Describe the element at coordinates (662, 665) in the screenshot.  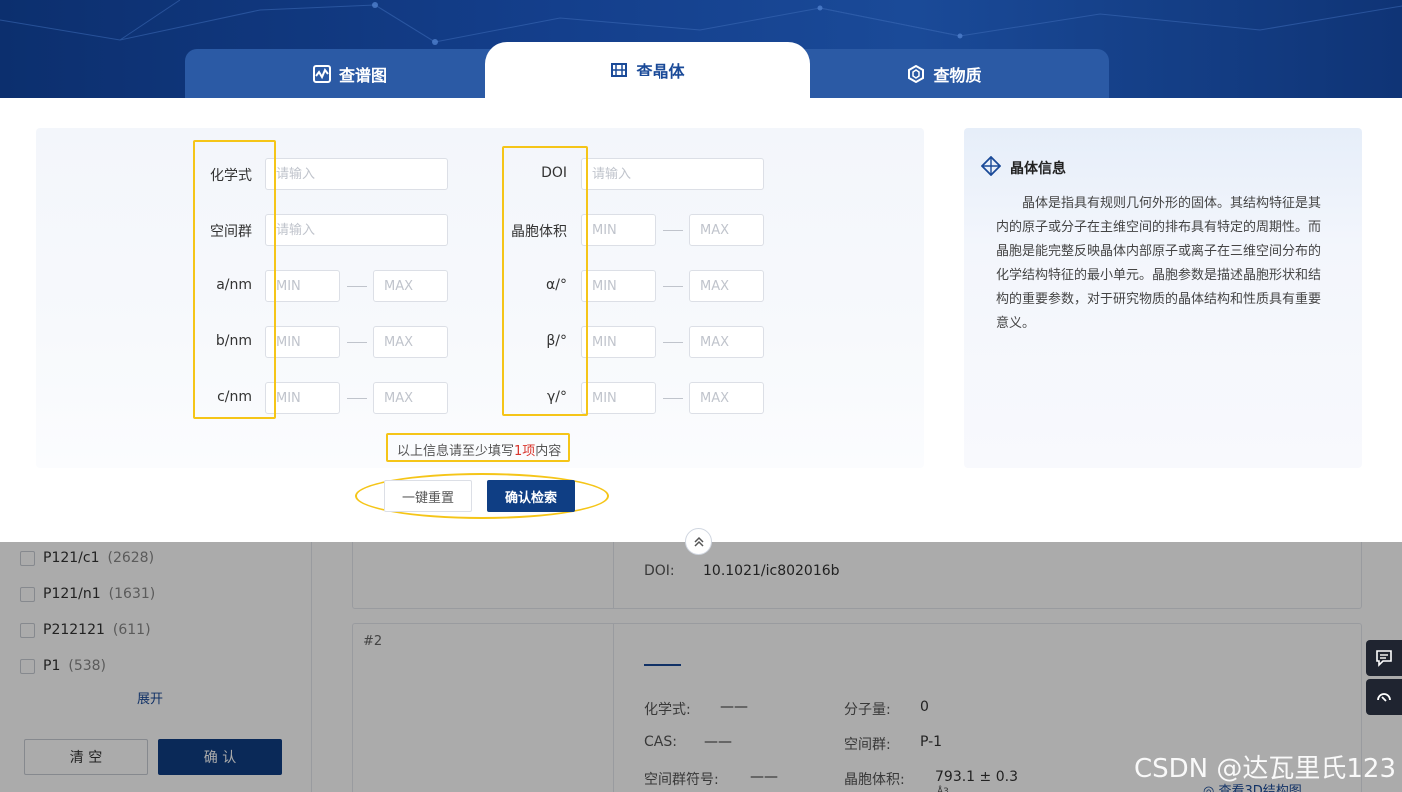
I see `result-title-placeholder` at that location.